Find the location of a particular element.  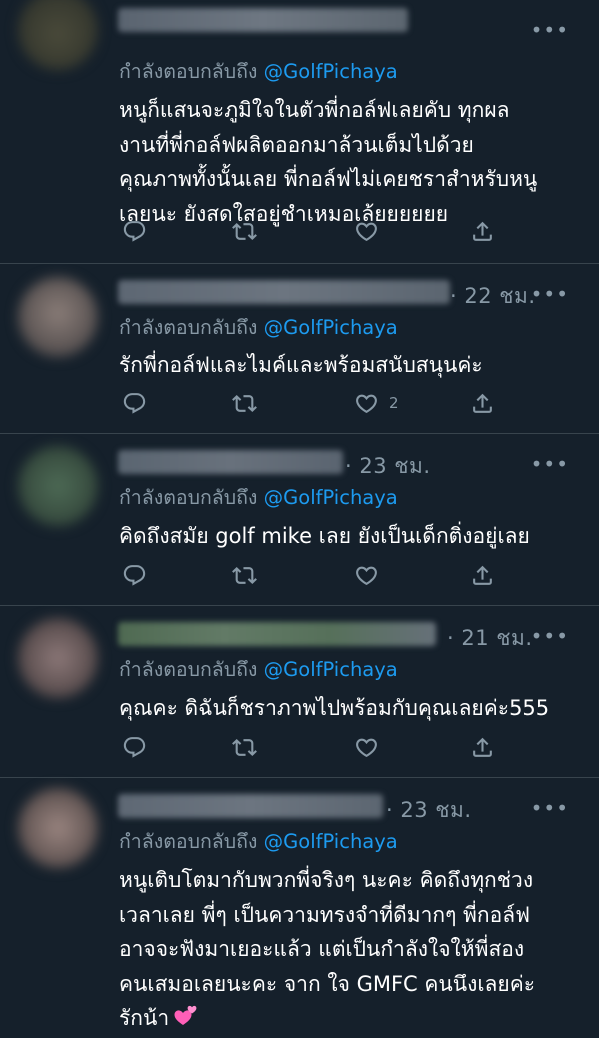

like-count: 2 is located at coordinates (394, 403).